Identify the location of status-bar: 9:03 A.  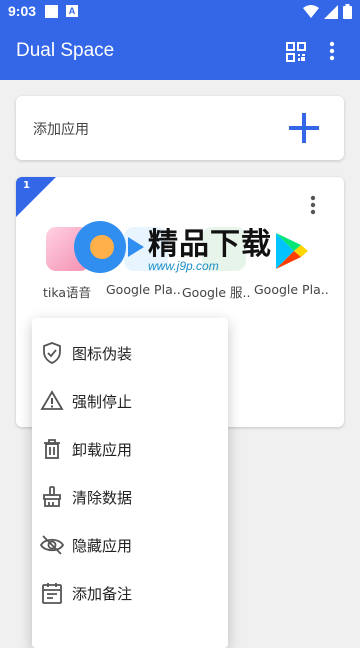
(180, 12).